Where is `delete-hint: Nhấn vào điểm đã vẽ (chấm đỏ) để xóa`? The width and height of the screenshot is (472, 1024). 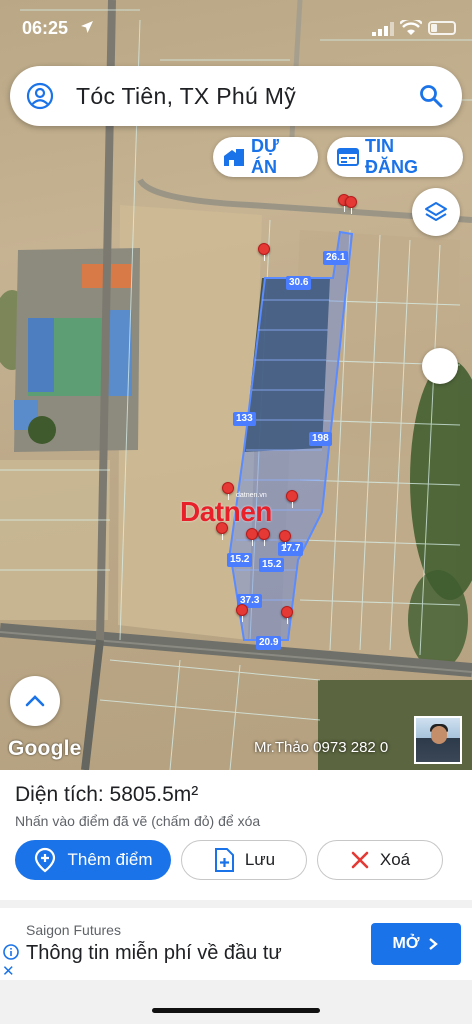
delete-hint: Nhấn vào điểm đã vẽ (chấm đỏ) để xóa is located at coordinates (138, 821).